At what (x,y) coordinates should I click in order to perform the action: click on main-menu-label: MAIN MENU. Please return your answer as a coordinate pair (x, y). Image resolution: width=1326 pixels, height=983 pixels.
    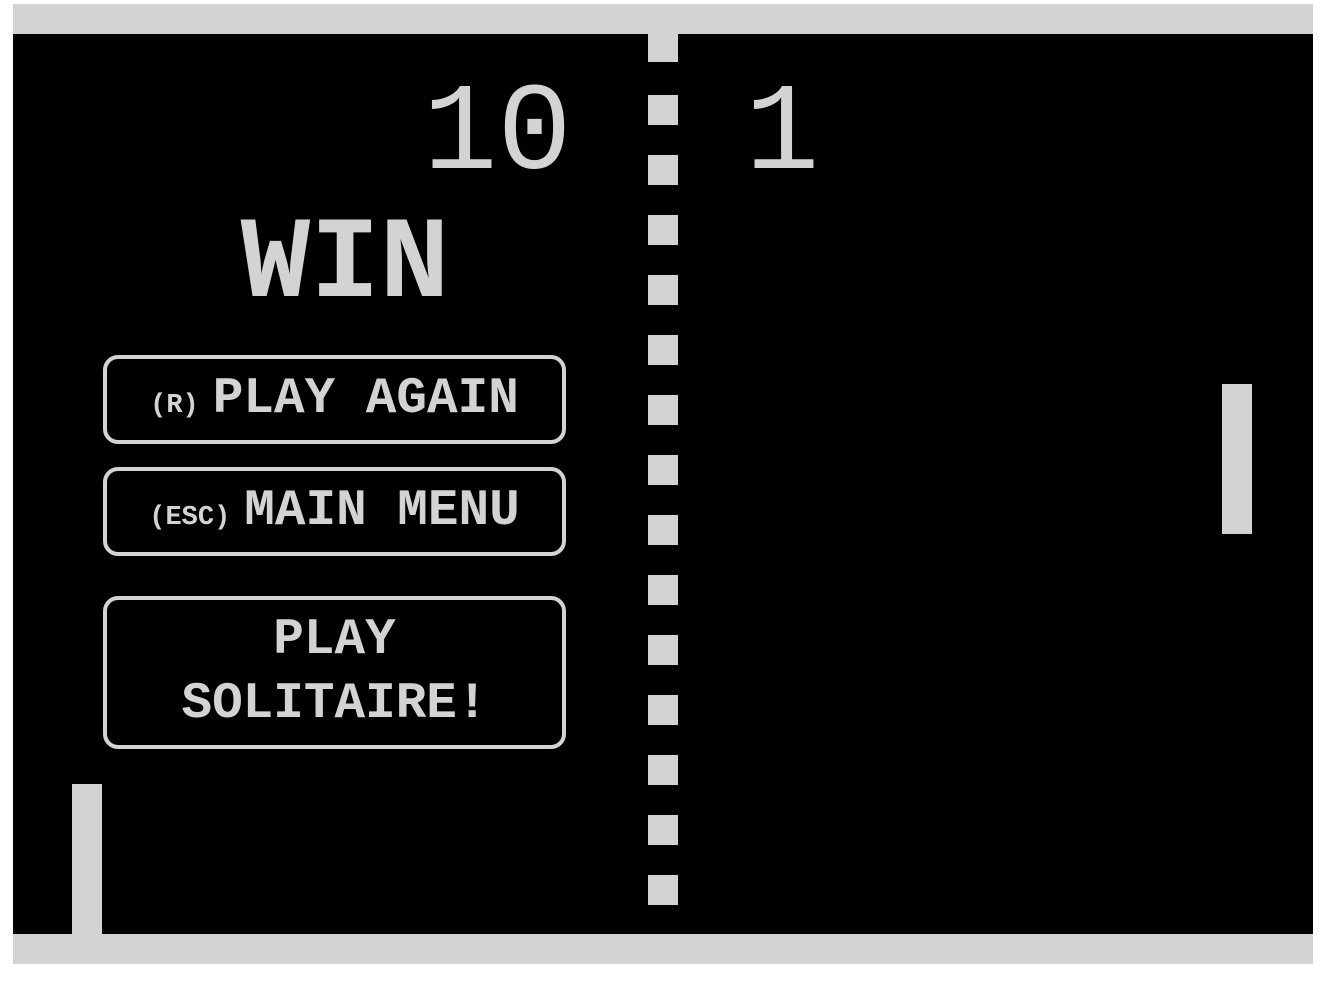
    Looking at the image, I should click on (382, 511).